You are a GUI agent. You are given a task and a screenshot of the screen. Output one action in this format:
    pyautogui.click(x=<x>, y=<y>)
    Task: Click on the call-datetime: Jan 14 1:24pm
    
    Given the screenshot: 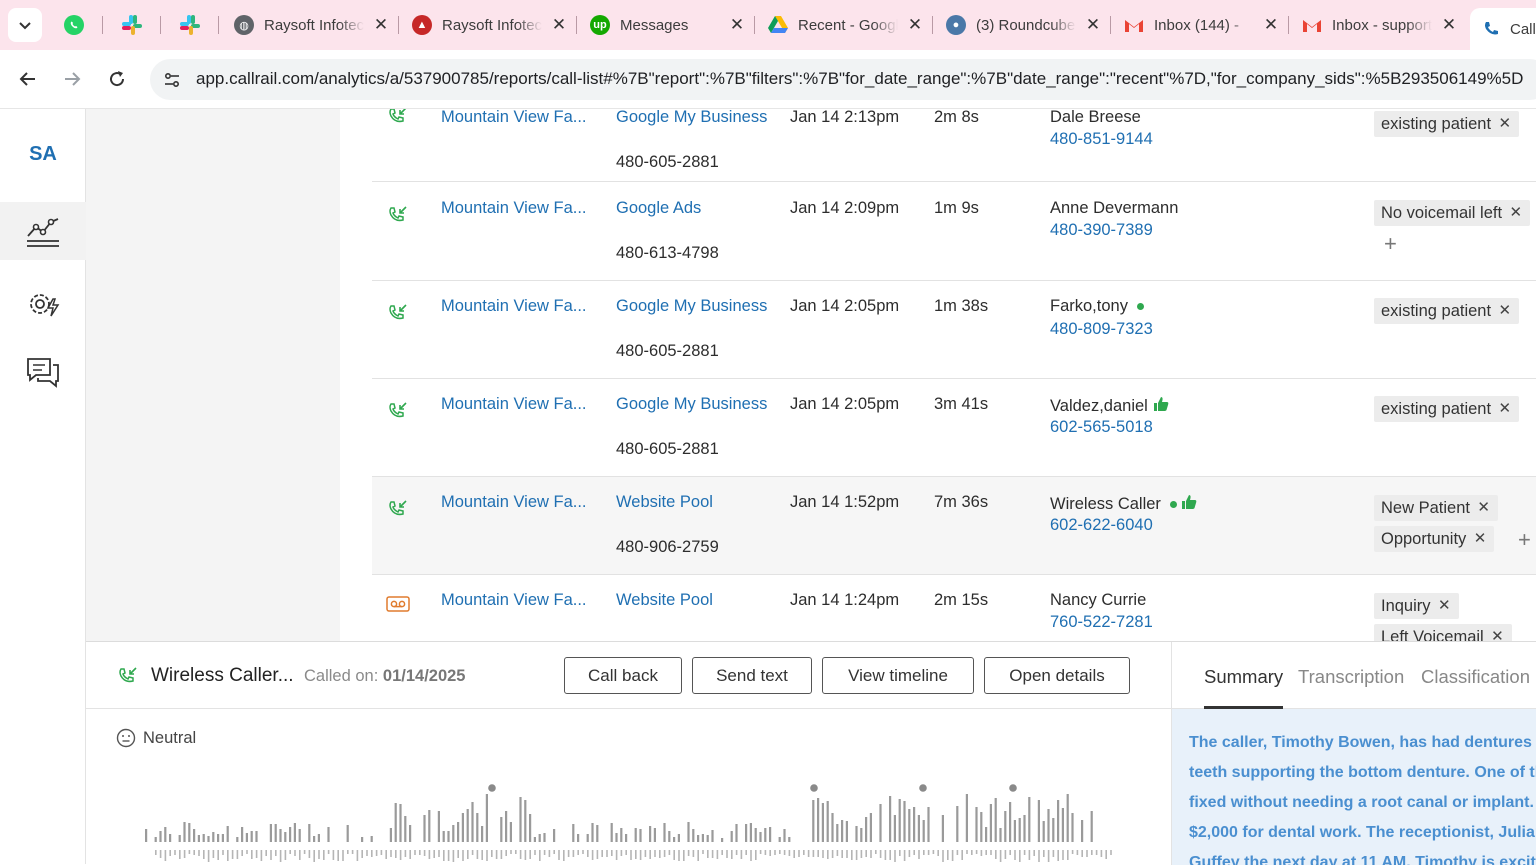 What is the action you would take?
    pyautogui.click(x=845, y=600)
    